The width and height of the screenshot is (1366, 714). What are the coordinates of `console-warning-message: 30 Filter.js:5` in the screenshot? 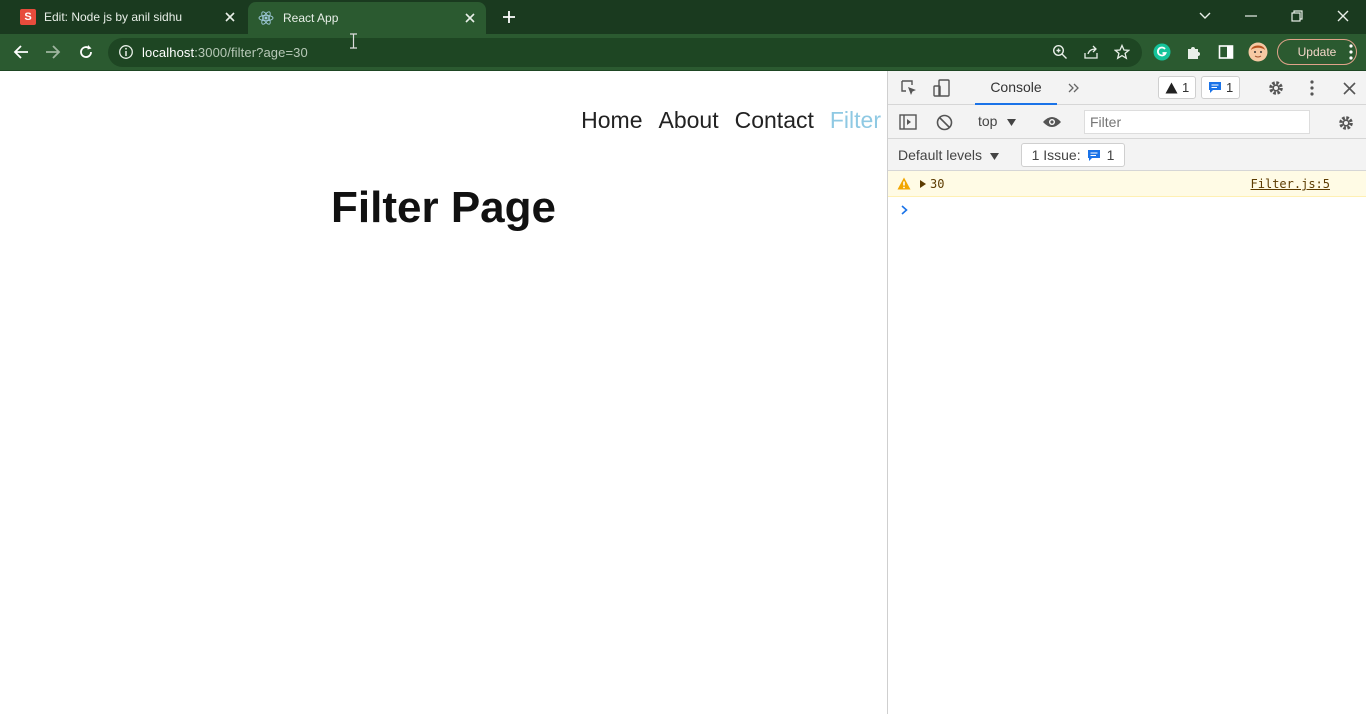 It's located at (1127, 184).